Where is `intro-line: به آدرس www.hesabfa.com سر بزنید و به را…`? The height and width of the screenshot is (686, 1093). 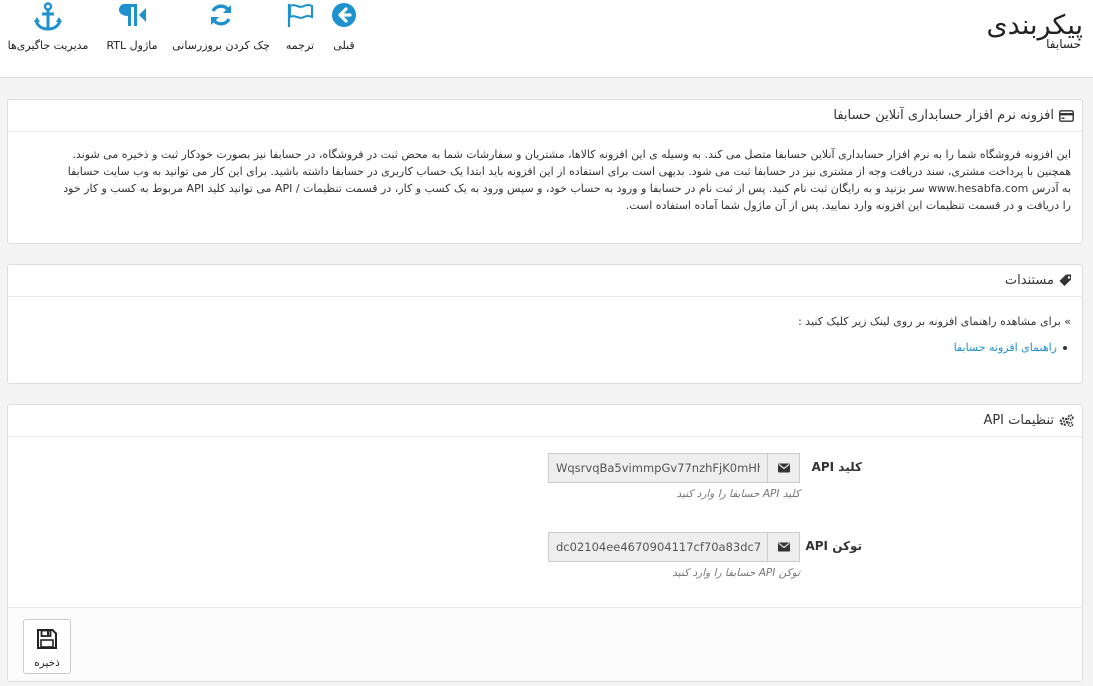
intro-line: به آدرس www.hesabfa.com سر بزنید و به را… is located at coordinates (567, 188).